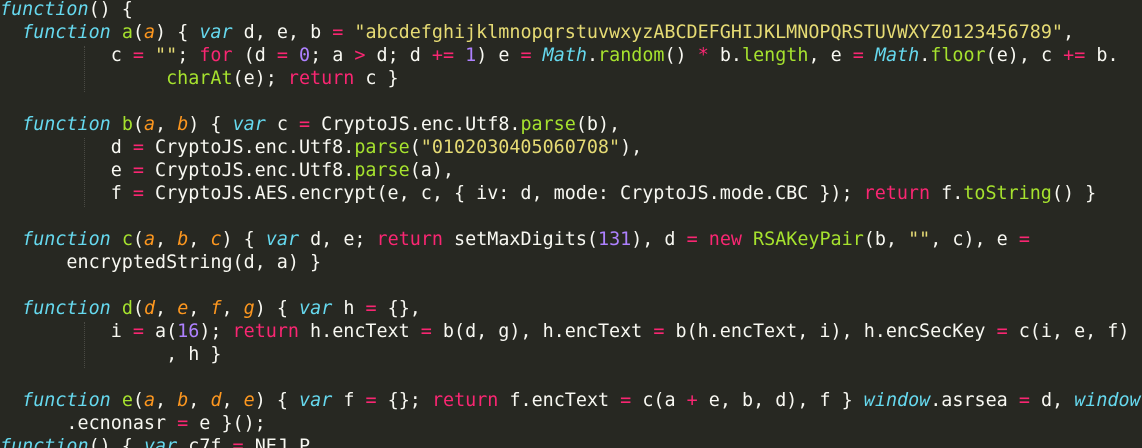 Image resolution: width=1142 pixels, height=448 pixels. Describe the element at coordinates (110, 354) in the screenshot. I see `code-line: , h }` at that location.